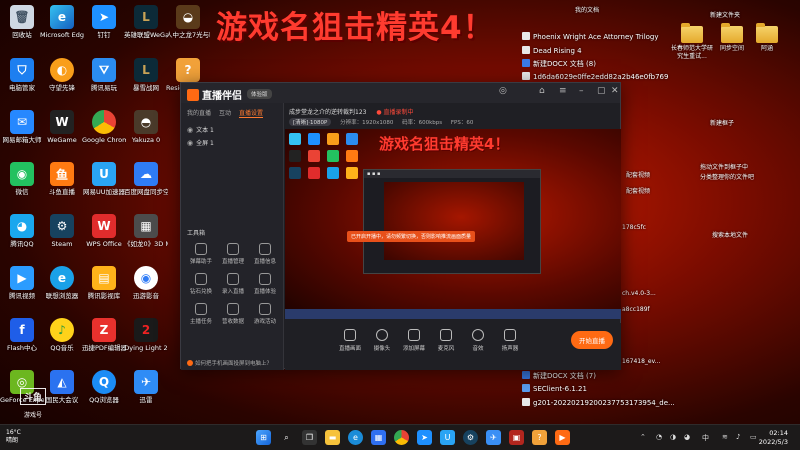  Describe the element at coordinates (232, 142) in the screenshot. I see `layer-item: ◉ 全屏 1` at that location.